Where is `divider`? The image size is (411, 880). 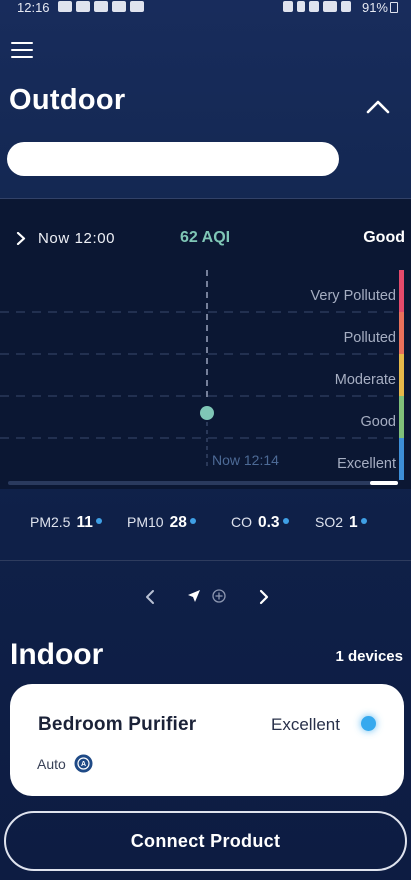
divider is located at coordinates (205, 560).